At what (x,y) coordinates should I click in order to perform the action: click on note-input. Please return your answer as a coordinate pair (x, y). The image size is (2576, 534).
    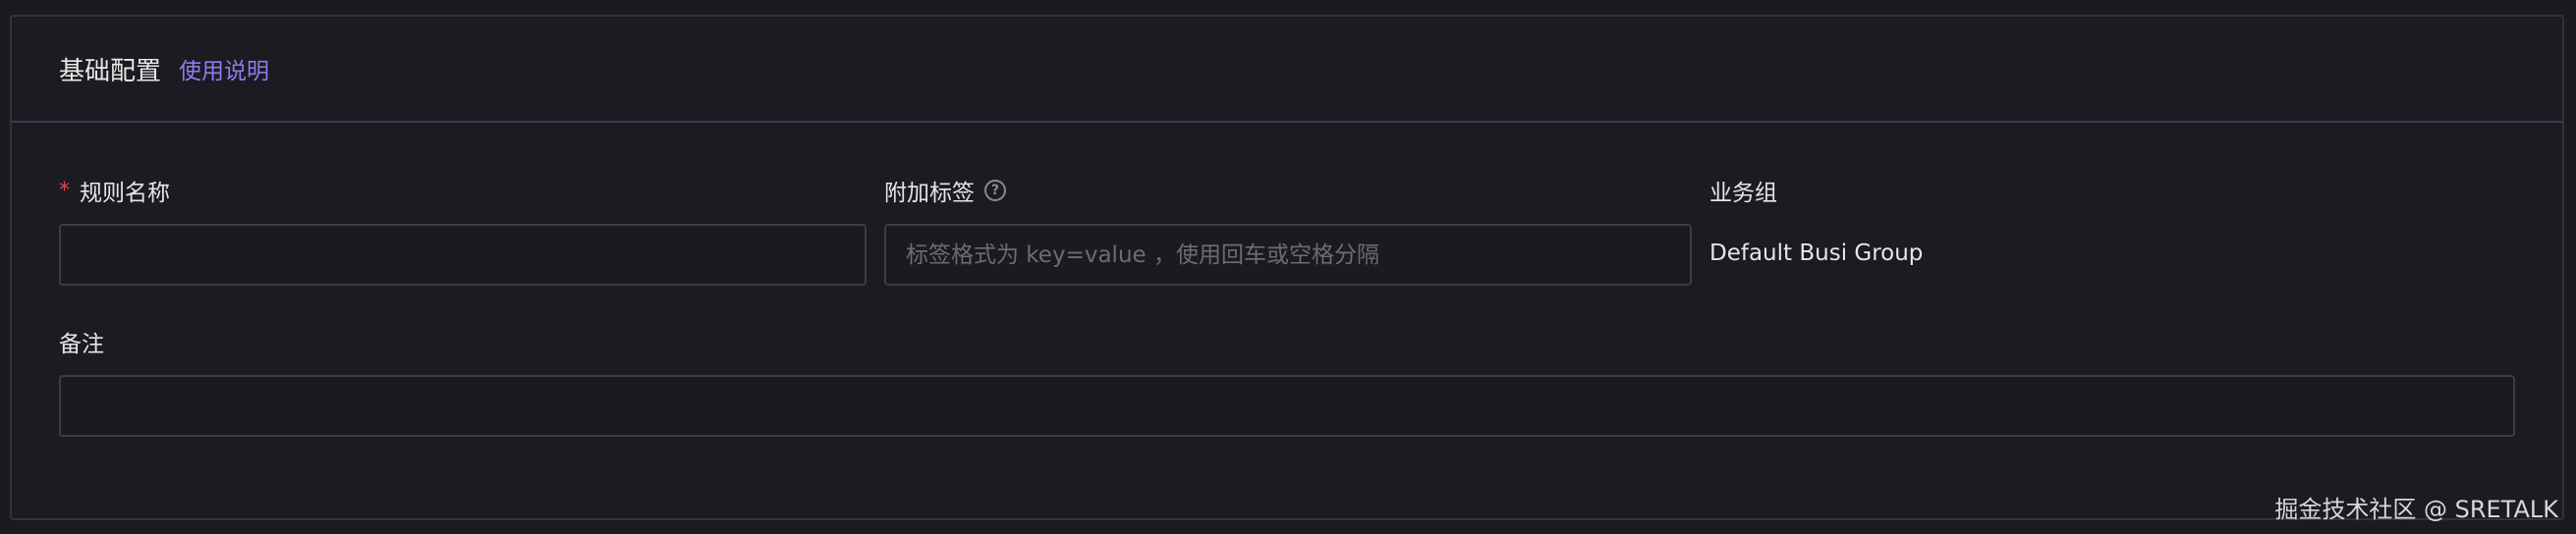
    Looking at the image, I should click on (1287, 406).